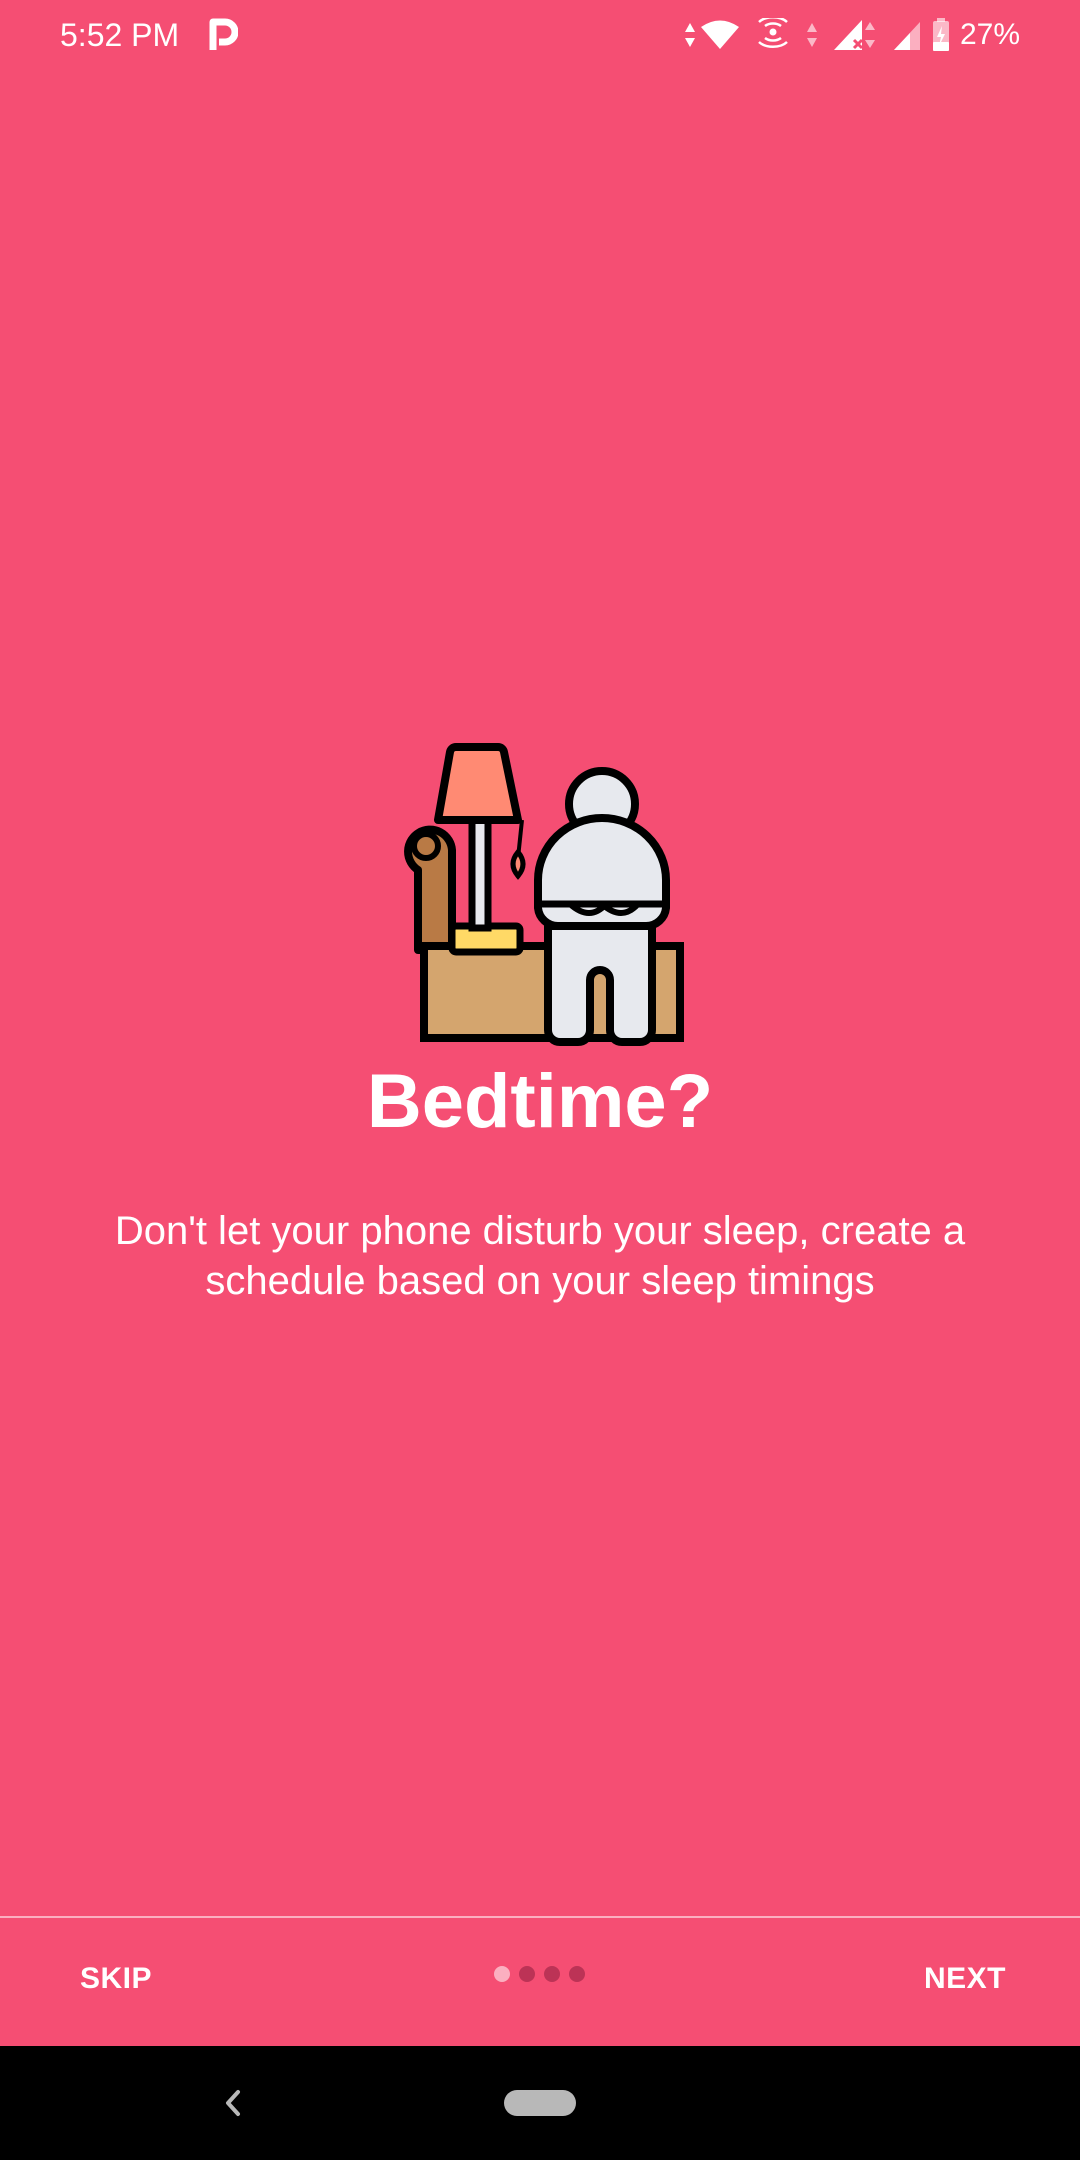  What do you see at coordinates (940, 34) in the screenshot?
I see `battery-charging-icon` at bounding box center [940, 34].